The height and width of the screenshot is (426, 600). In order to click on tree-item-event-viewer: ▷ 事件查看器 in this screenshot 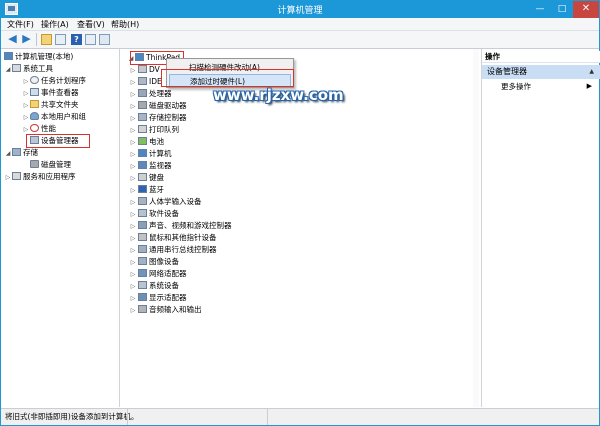, I will do `click(50, 93)`.